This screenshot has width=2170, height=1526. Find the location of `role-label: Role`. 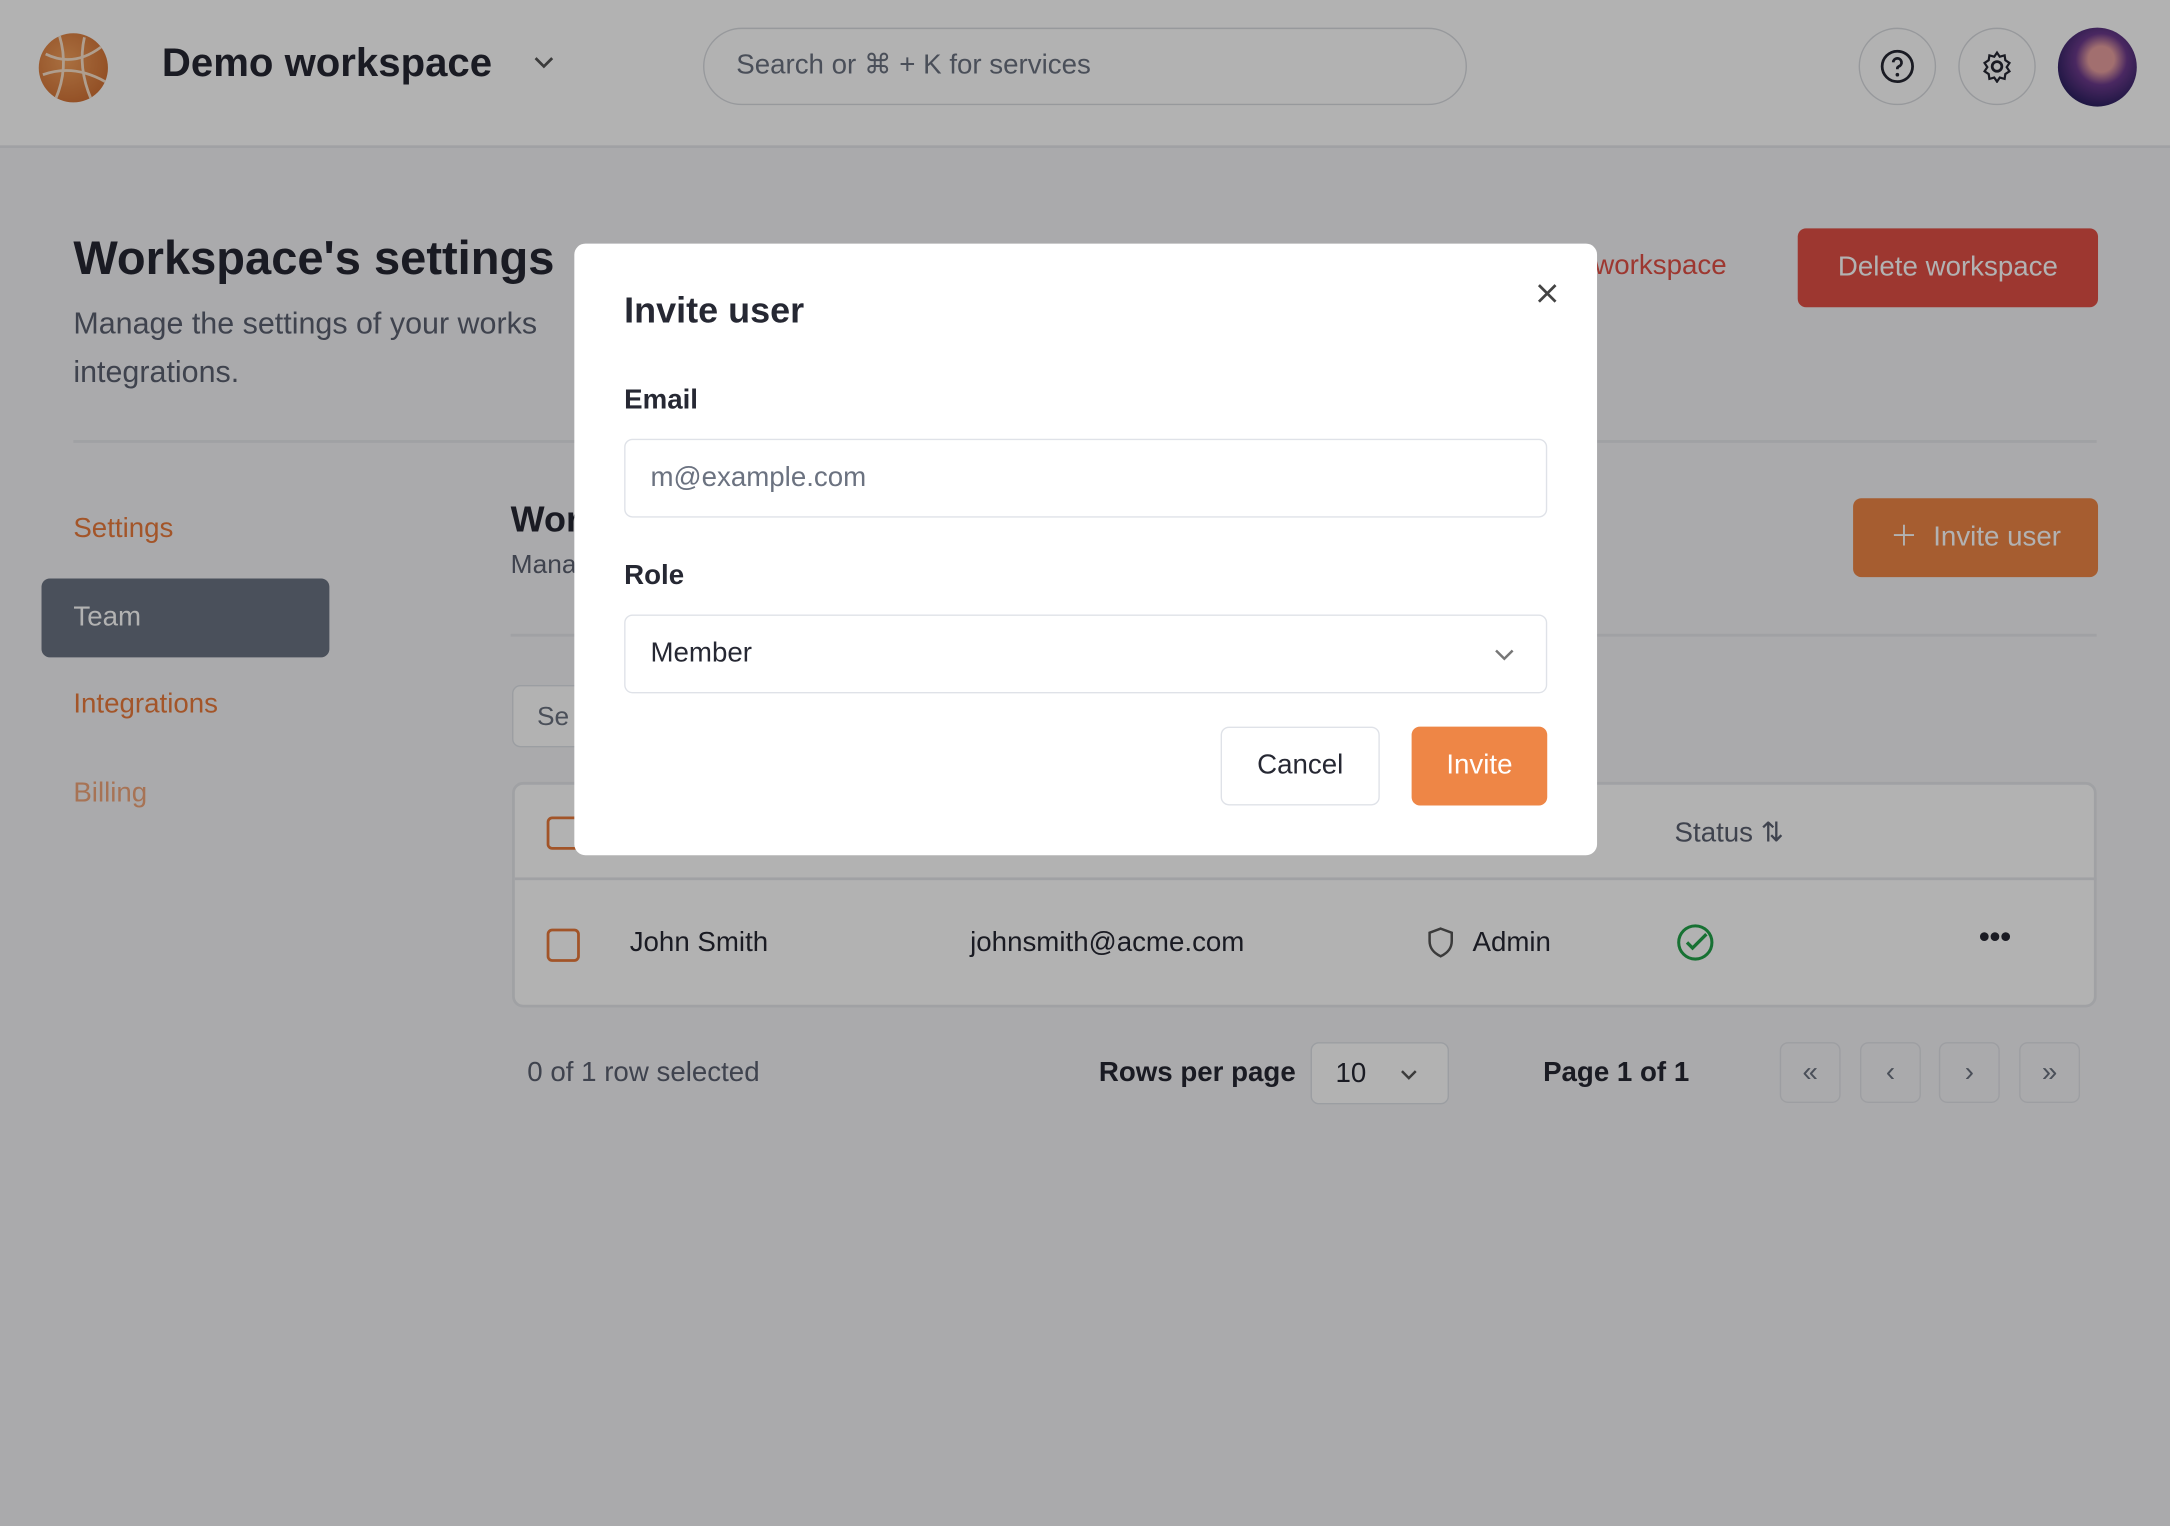

role-label: Role is located at coordinates (654, 575).